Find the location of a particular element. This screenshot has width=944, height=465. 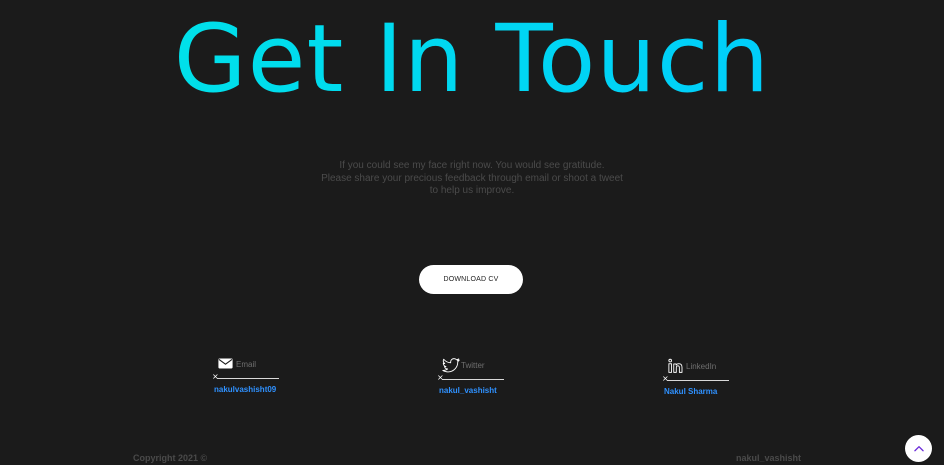

linkedin-icon is located at coordinates (675, 365).